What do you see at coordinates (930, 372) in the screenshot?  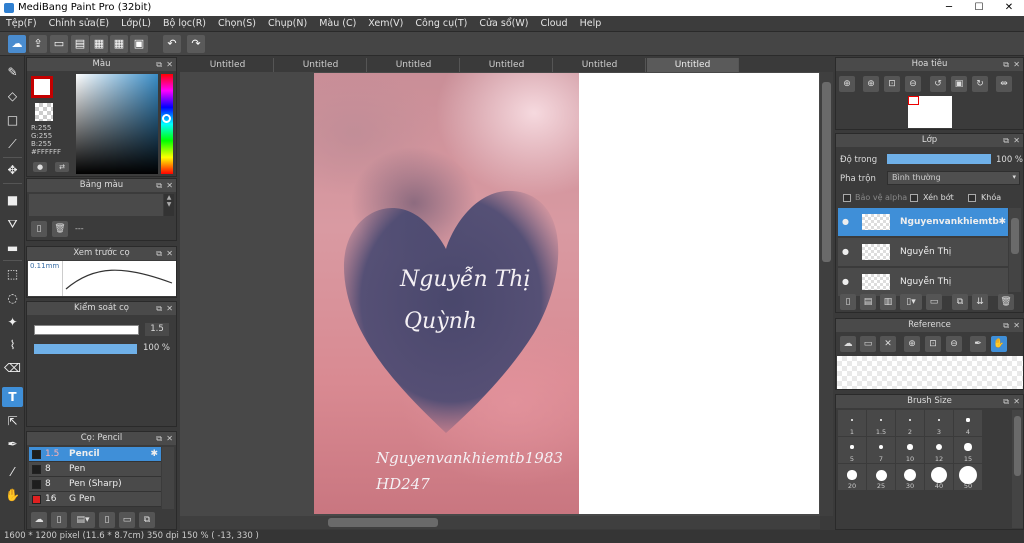 I see `reference-canvas` at bounding box center [930, 372].